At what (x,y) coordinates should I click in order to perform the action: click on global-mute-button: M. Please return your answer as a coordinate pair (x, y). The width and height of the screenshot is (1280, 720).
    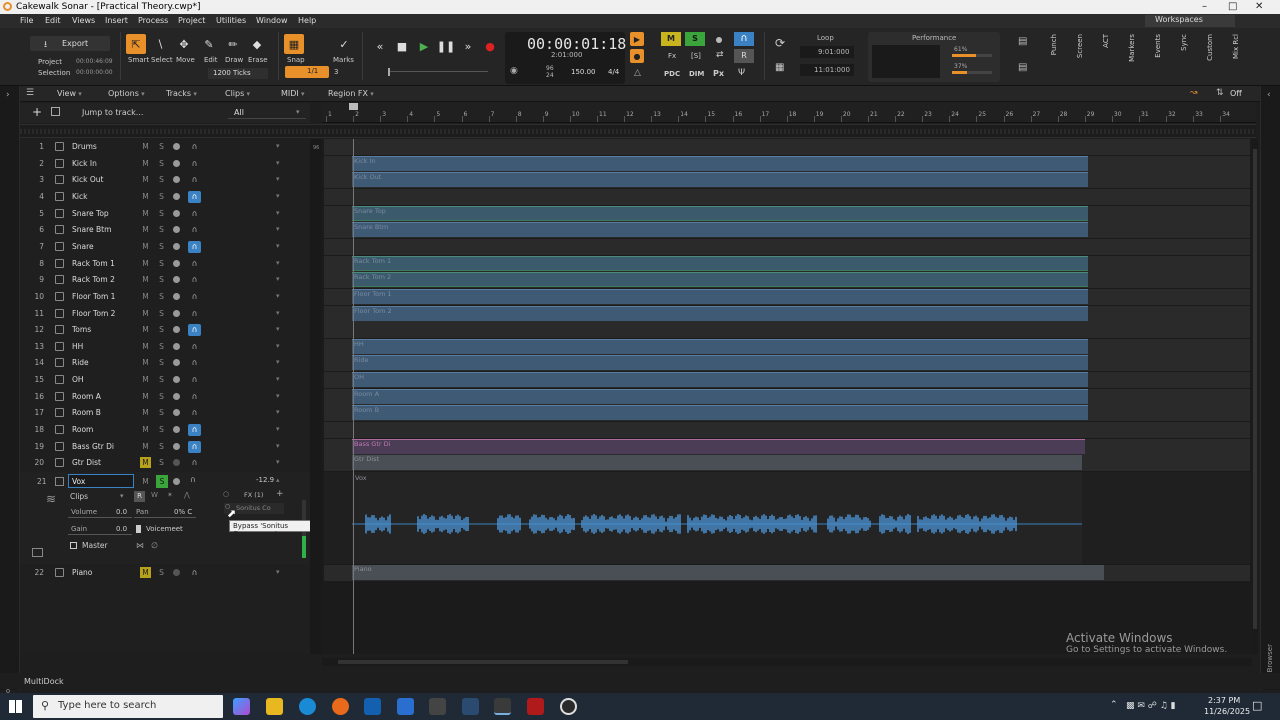
    Looking at the image, I should click on (671, 39).